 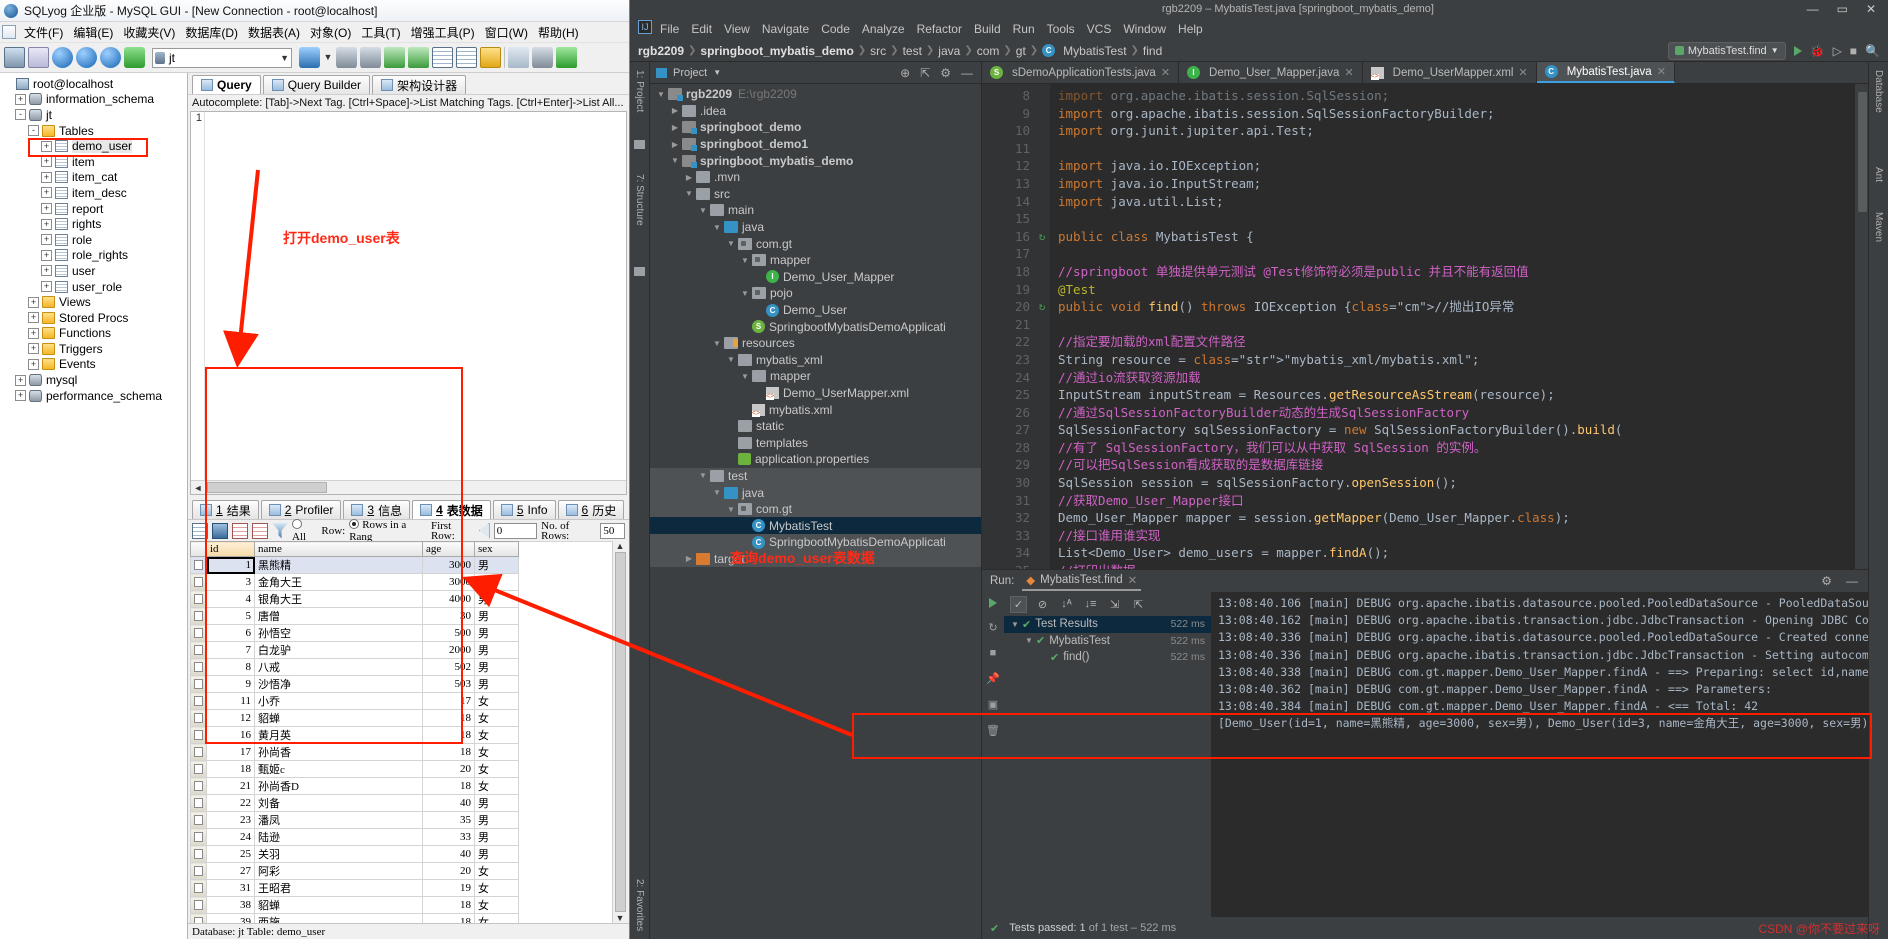 I want to click on project-node-demo_usermapper-xml: Demo_UserMapper.xml, so click(x=815, y=393).